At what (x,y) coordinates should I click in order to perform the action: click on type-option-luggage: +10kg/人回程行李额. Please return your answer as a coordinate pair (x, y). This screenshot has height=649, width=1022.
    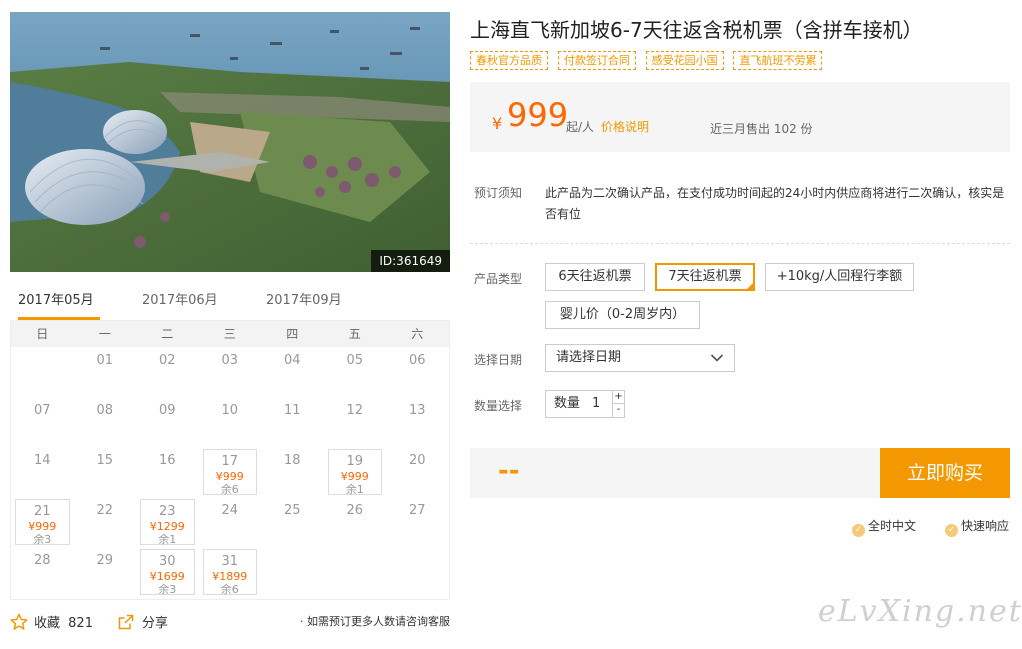
    Looking at the image, I should click on (839, 277).